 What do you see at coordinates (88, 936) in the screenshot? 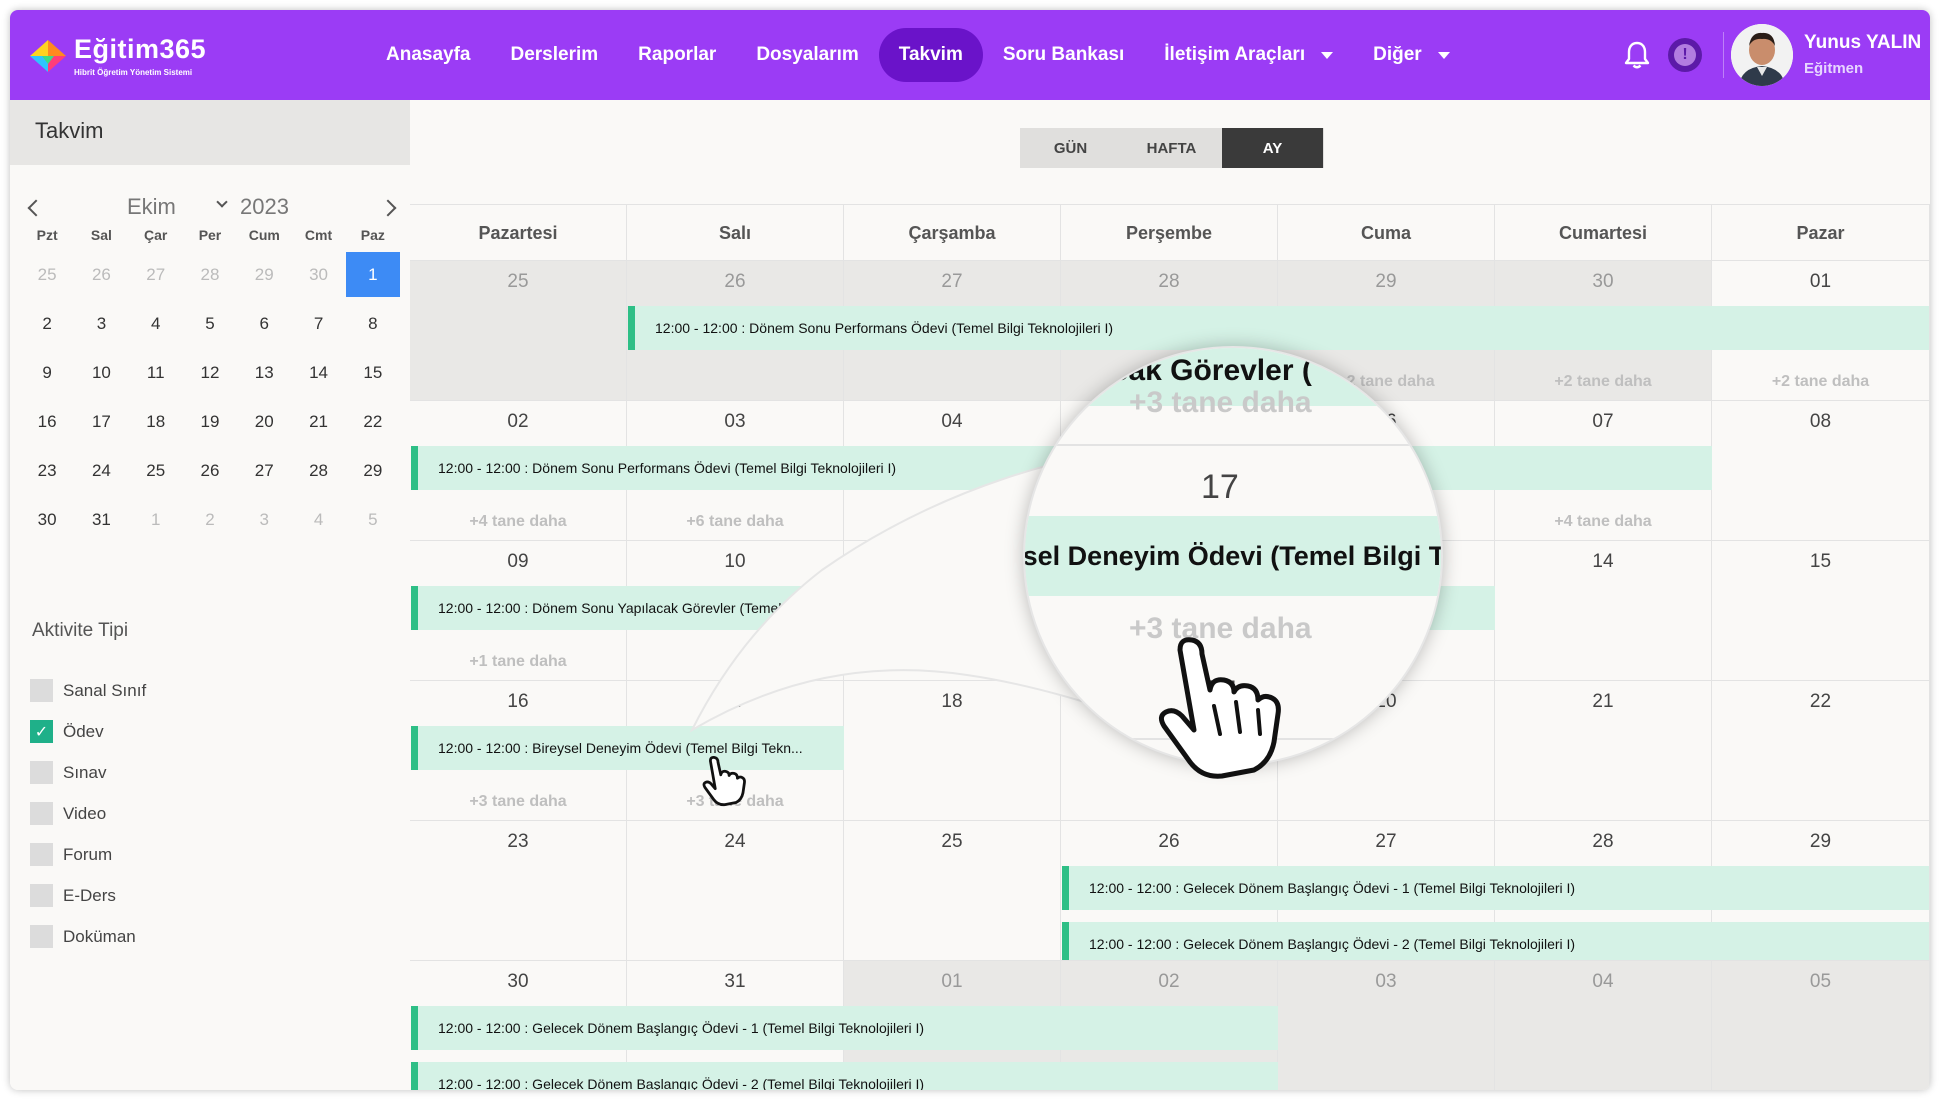
I see `activity-type-doküman: Doküman` at bounding box center [88, 936].